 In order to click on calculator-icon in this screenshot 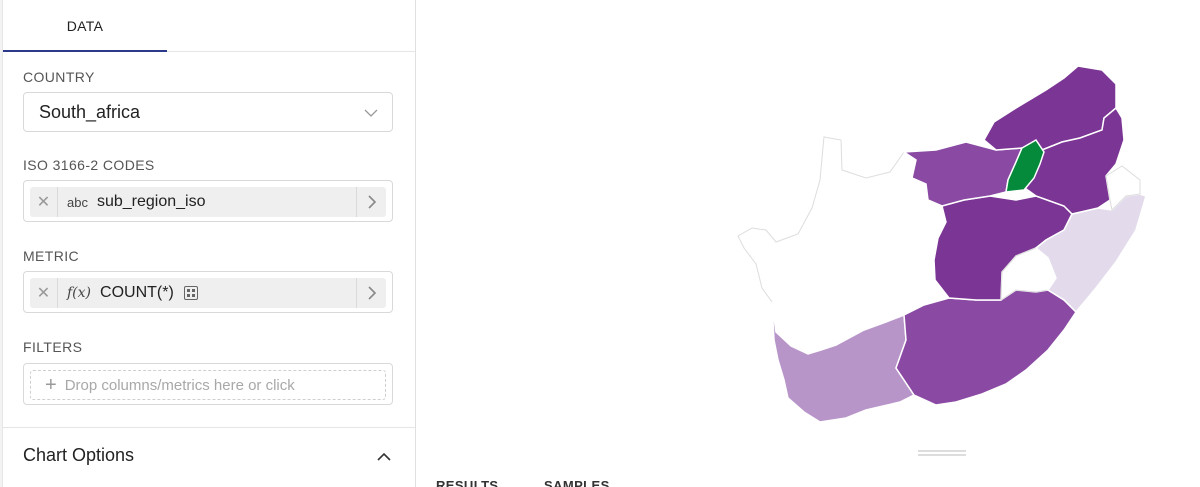, I will do `click(190, 293)`.